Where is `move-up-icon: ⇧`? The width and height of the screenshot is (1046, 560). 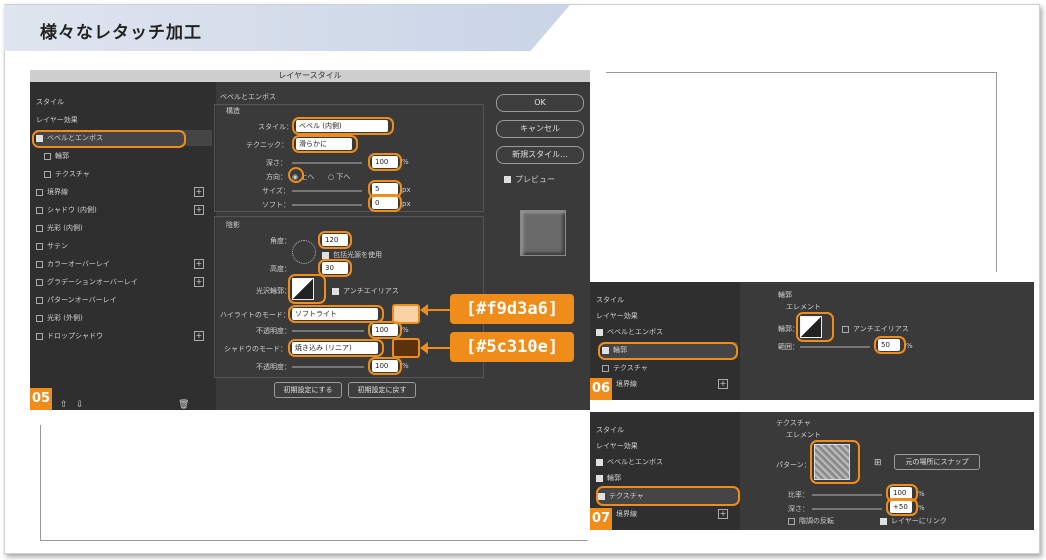
move-up-icon: ⇧ is located at coordinates (64, 405).